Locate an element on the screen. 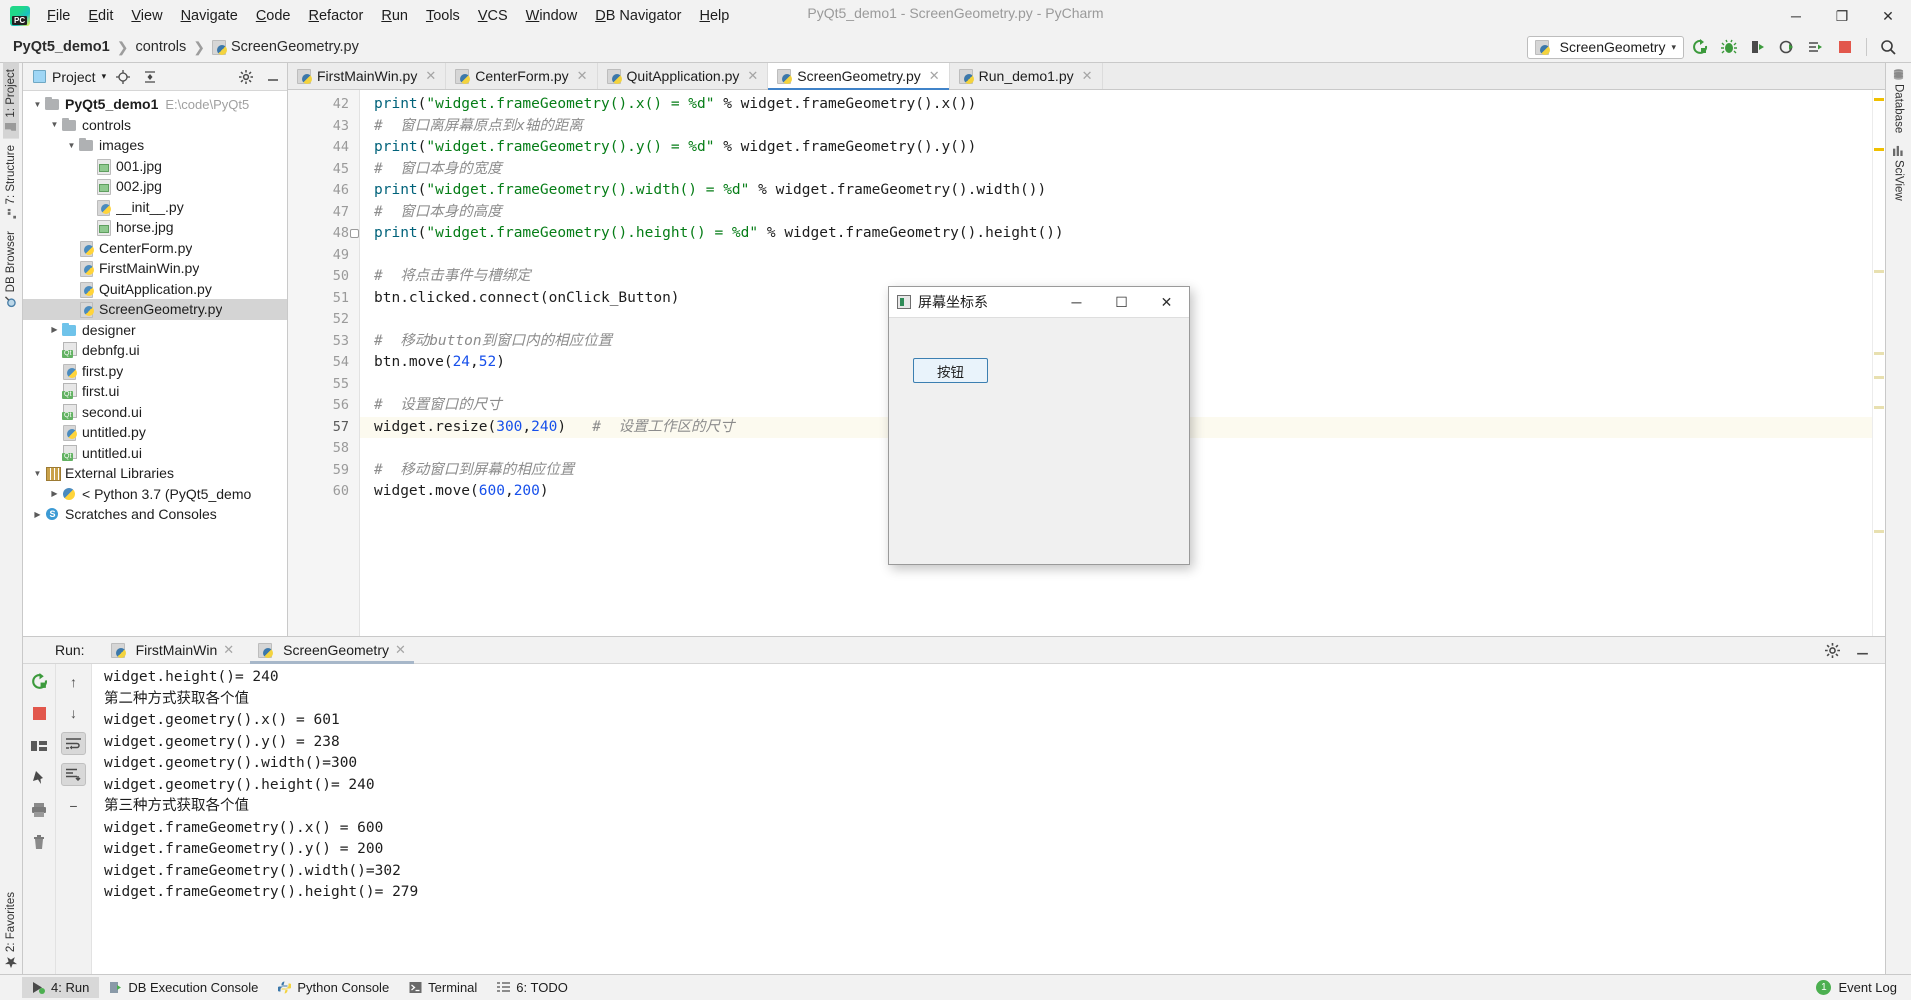  rail-item-7-structure: 7: Structure is located at coordinates (11, 182).